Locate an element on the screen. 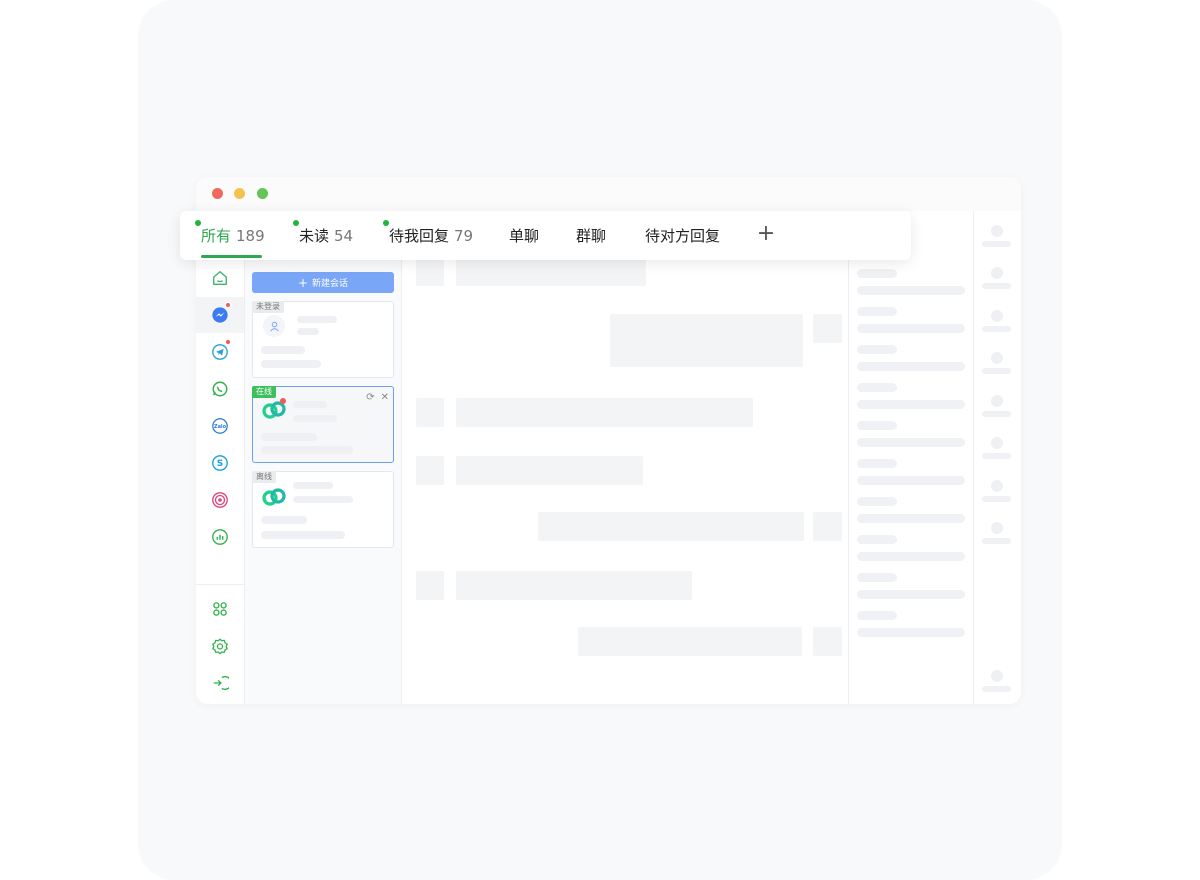  plus-icon: + is located at coordinates (303, 282).